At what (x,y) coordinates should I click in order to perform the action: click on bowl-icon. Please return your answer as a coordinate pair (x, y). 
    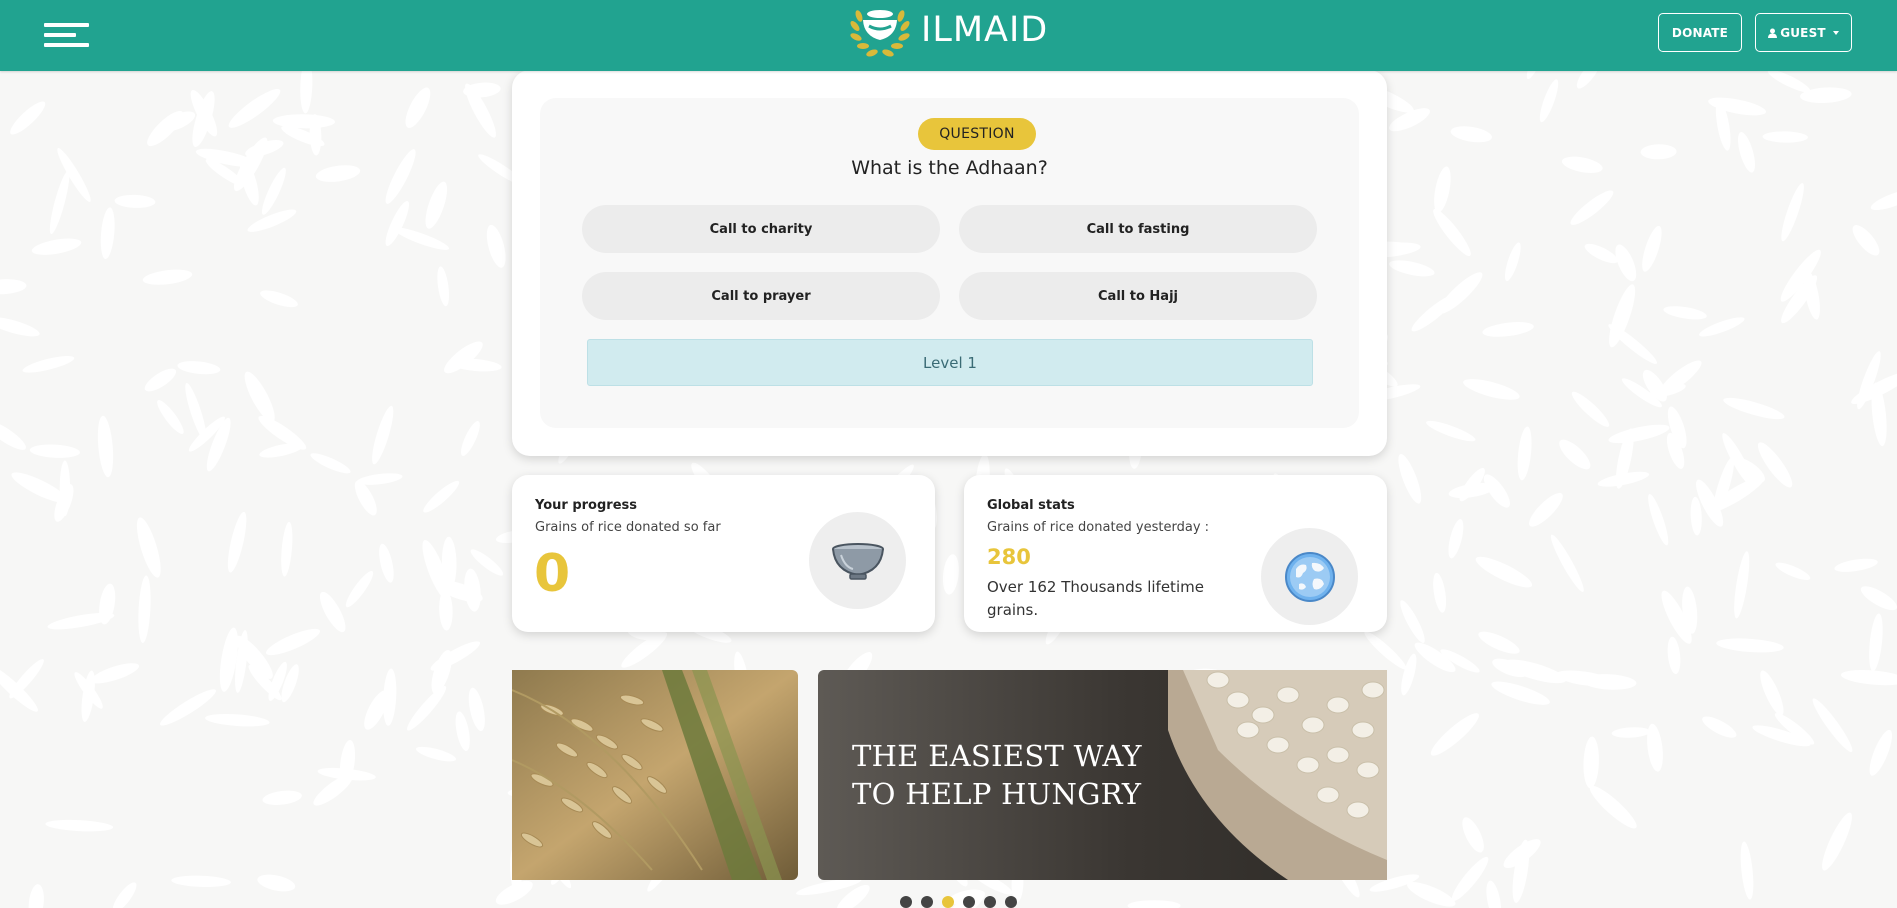
    Looking at the image, I should click on (857, 560).